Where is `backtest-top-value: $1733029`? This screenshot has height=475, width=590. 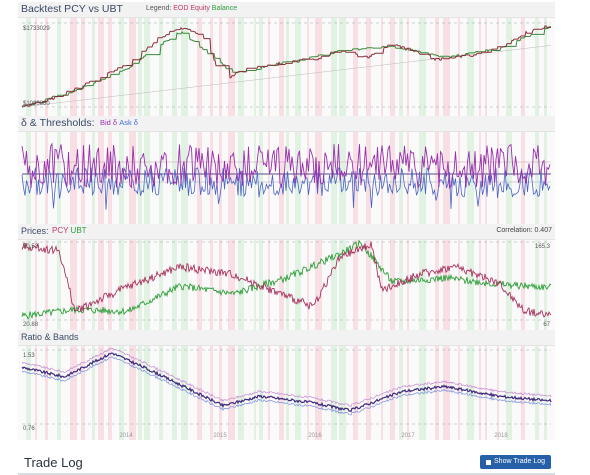 backtest-top-value: $1733029 is located at coordinates (36, 29).